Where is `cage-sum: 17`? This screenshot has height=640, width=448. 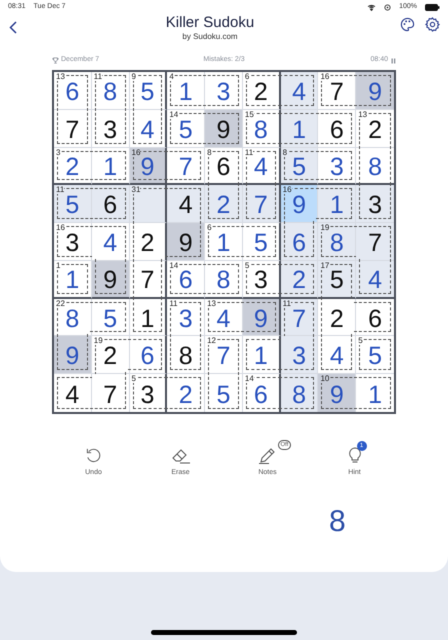
cage-sum: 17 is located at coordinates (325, 266).